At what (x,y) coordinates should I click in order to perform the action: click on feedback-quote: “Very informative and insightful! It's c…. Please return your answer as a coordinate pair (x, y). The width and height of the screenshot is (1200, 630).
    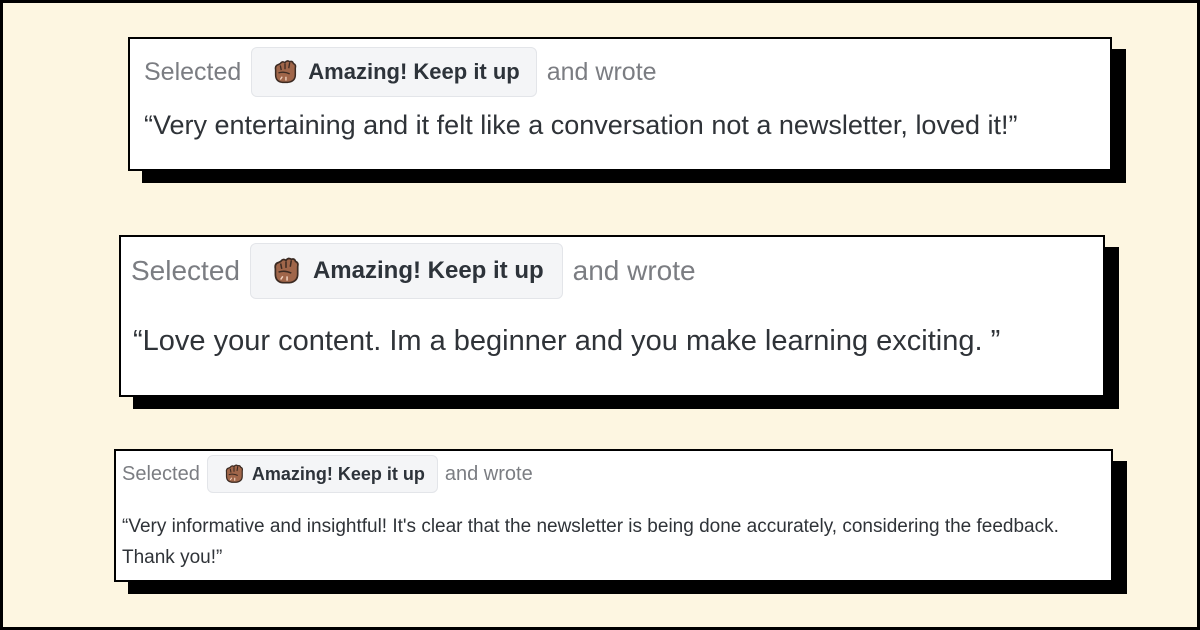
    Looking at the image, I should click on (590, 542).